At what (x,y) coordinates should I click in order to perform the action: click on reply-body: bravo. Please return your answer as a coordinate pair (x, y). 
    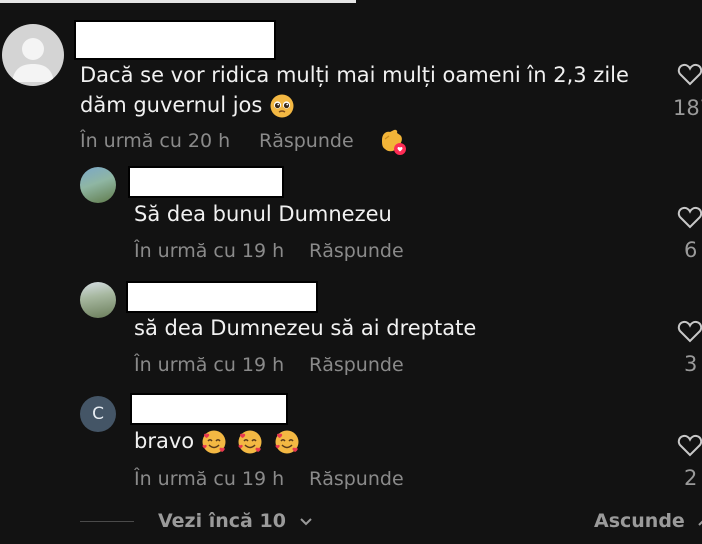
    Looking at the image, I should click on (164, 441).